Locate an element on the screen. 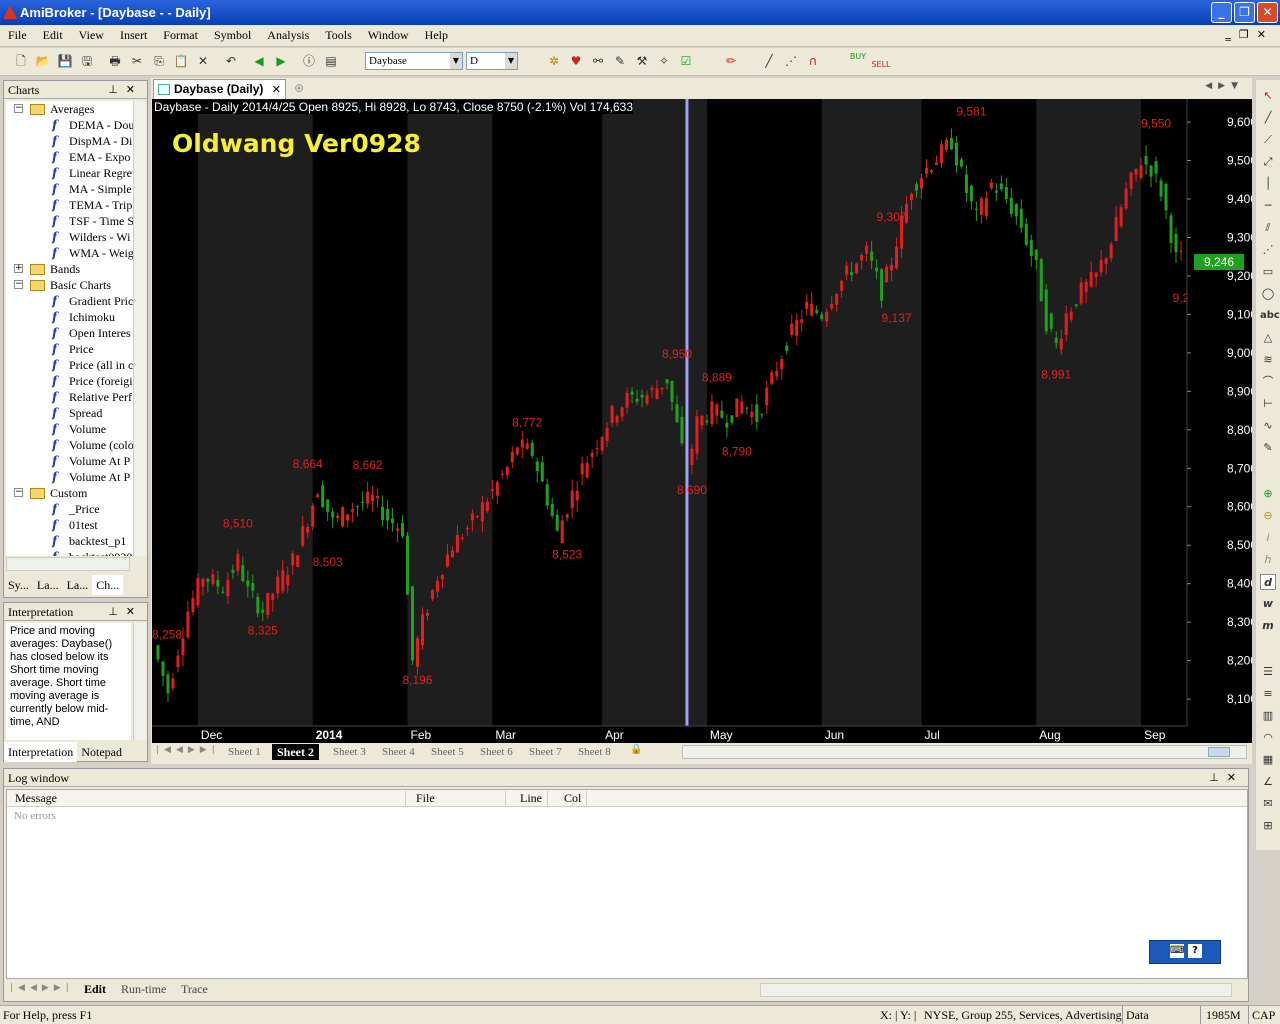 Image resolution: width=1280 pixels, height=1024 pixels. zoom-out-icon: ⊖ is located at coordinates (1268, 516).